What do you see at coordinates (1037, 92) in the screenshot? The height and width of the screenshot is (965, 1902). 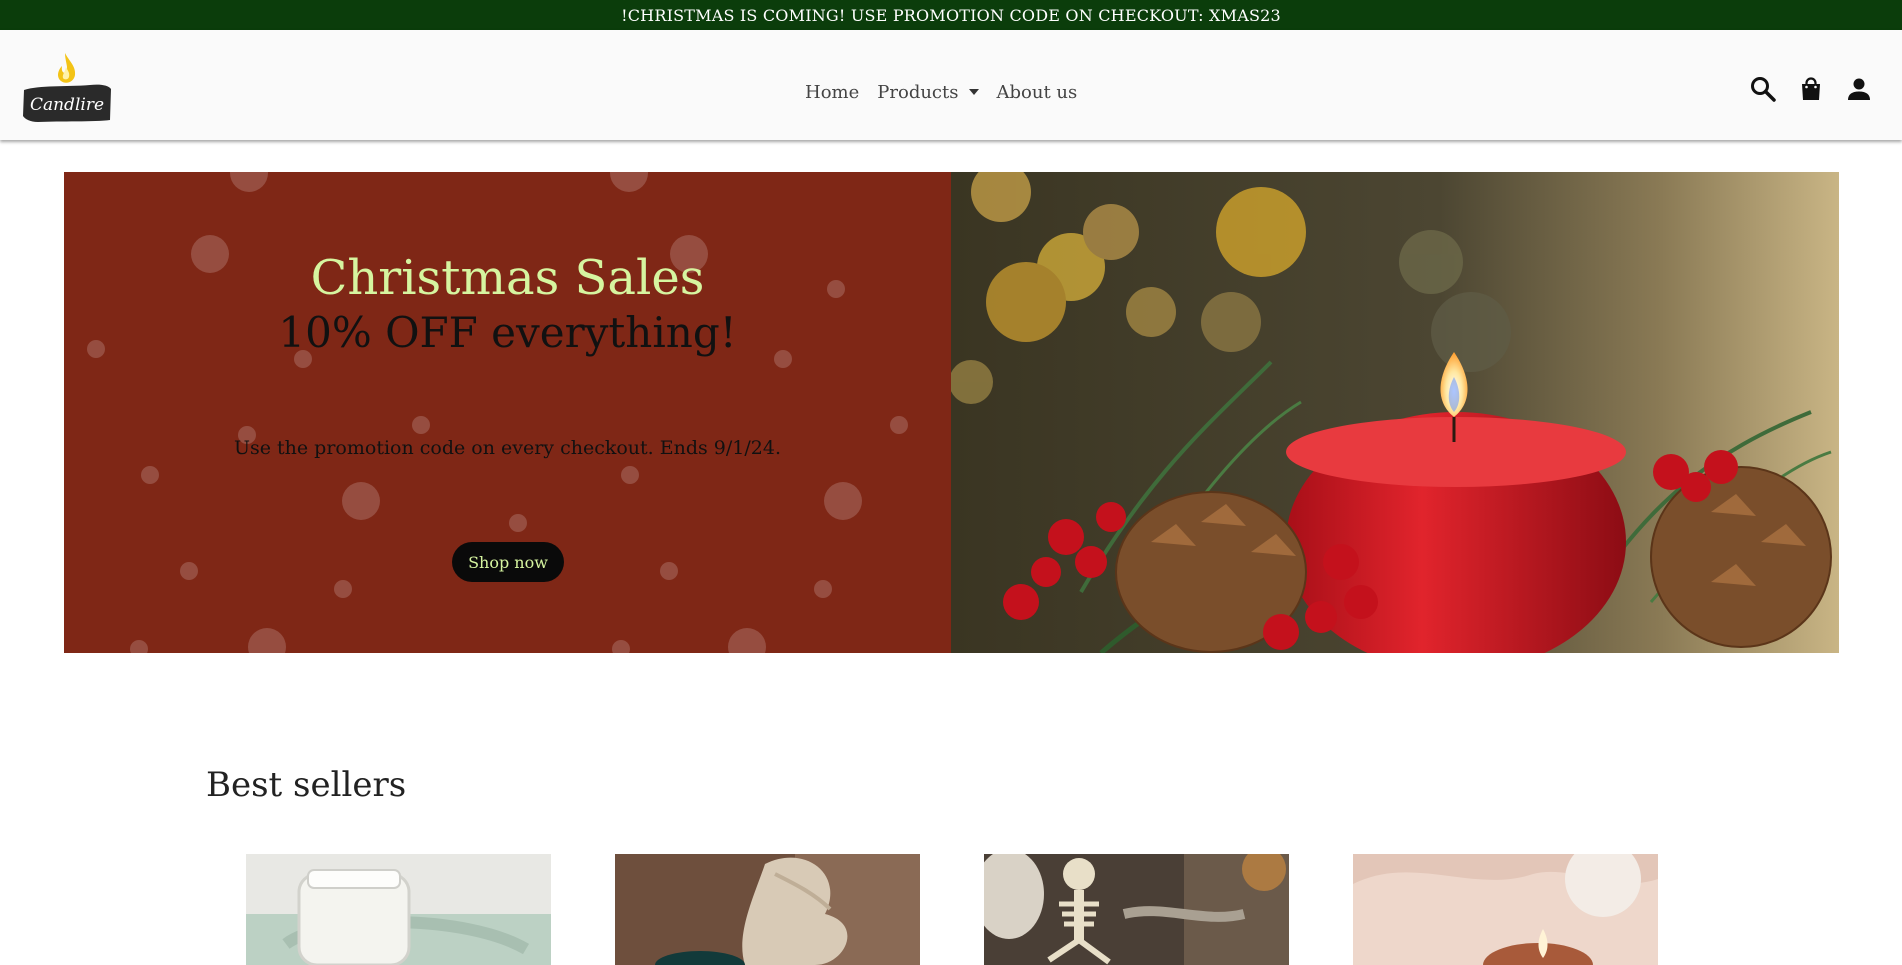 I see `nav-about: About us` at bounding box center [1037, 92].